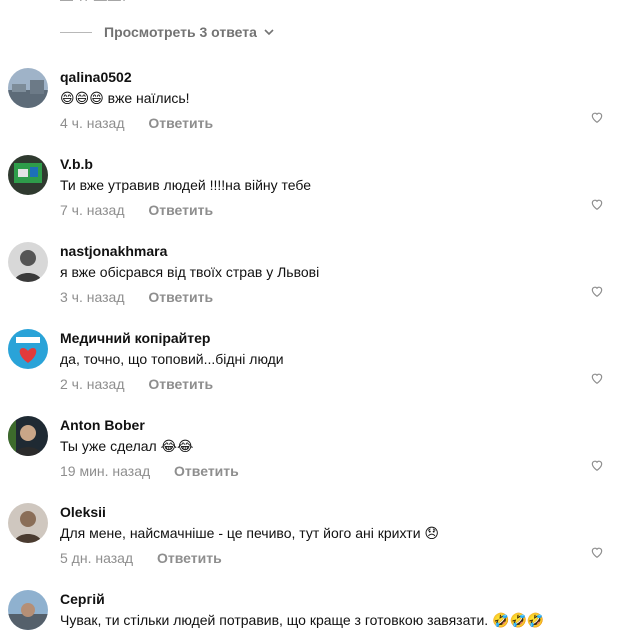 This screenshot has height=638, width=628. I want to click on comment-timestamp: 3 ч. назад, so click(92, 297).